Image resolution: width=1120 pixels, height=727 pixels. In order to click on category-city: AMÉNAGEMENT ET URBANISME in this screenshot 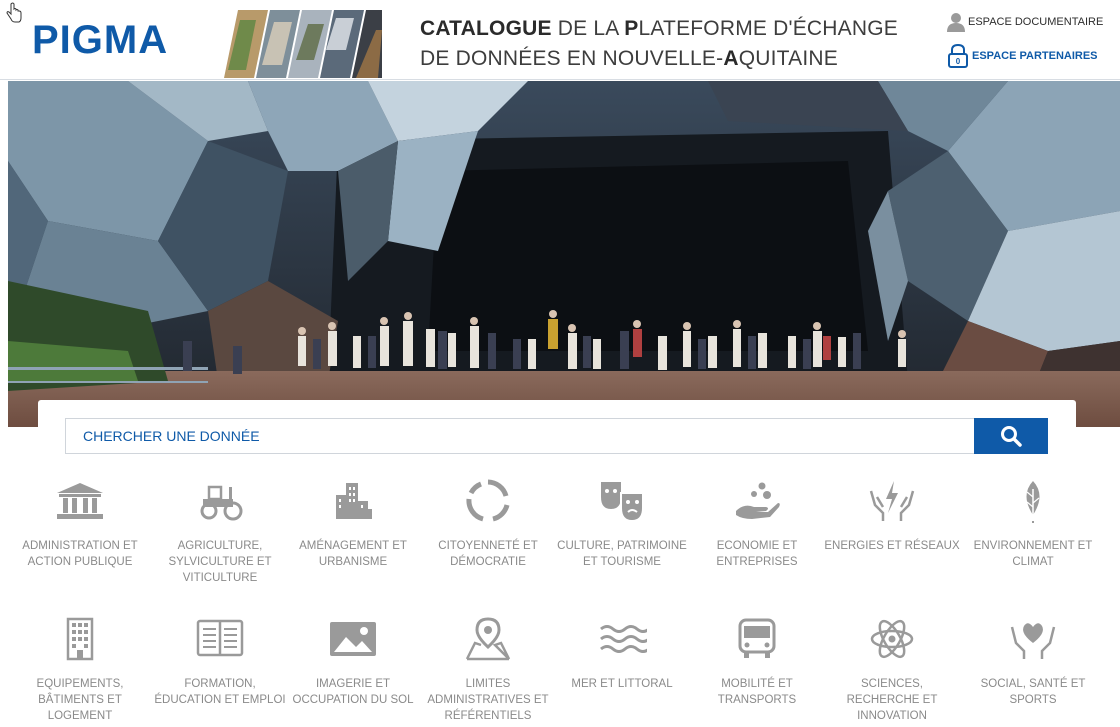, I will do `click(353, 524)`.